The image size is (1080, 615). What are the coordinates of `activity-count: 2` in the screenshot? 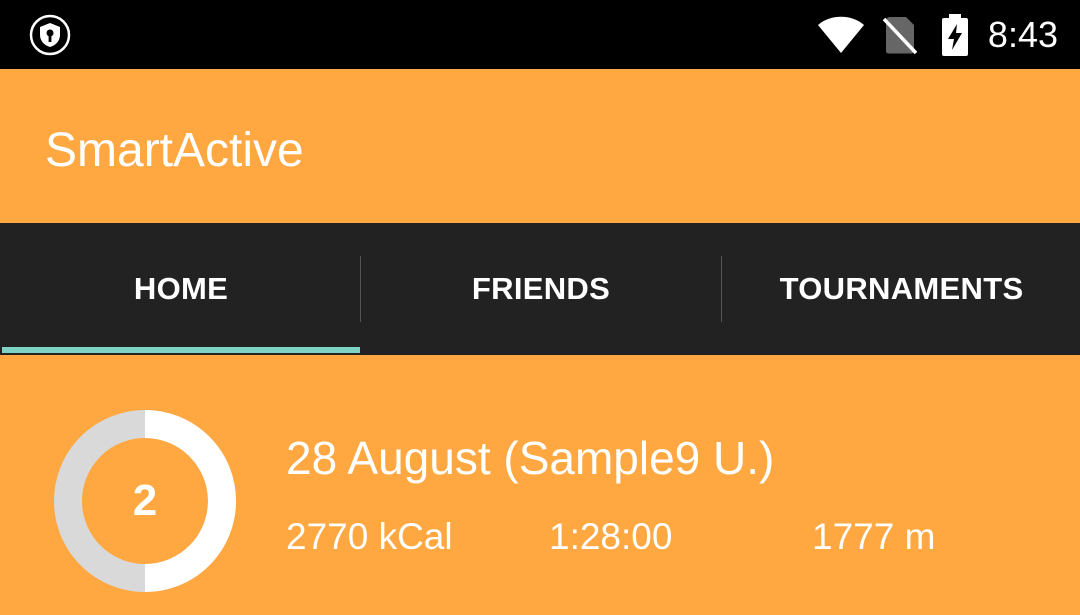 It's located at (145, 500).